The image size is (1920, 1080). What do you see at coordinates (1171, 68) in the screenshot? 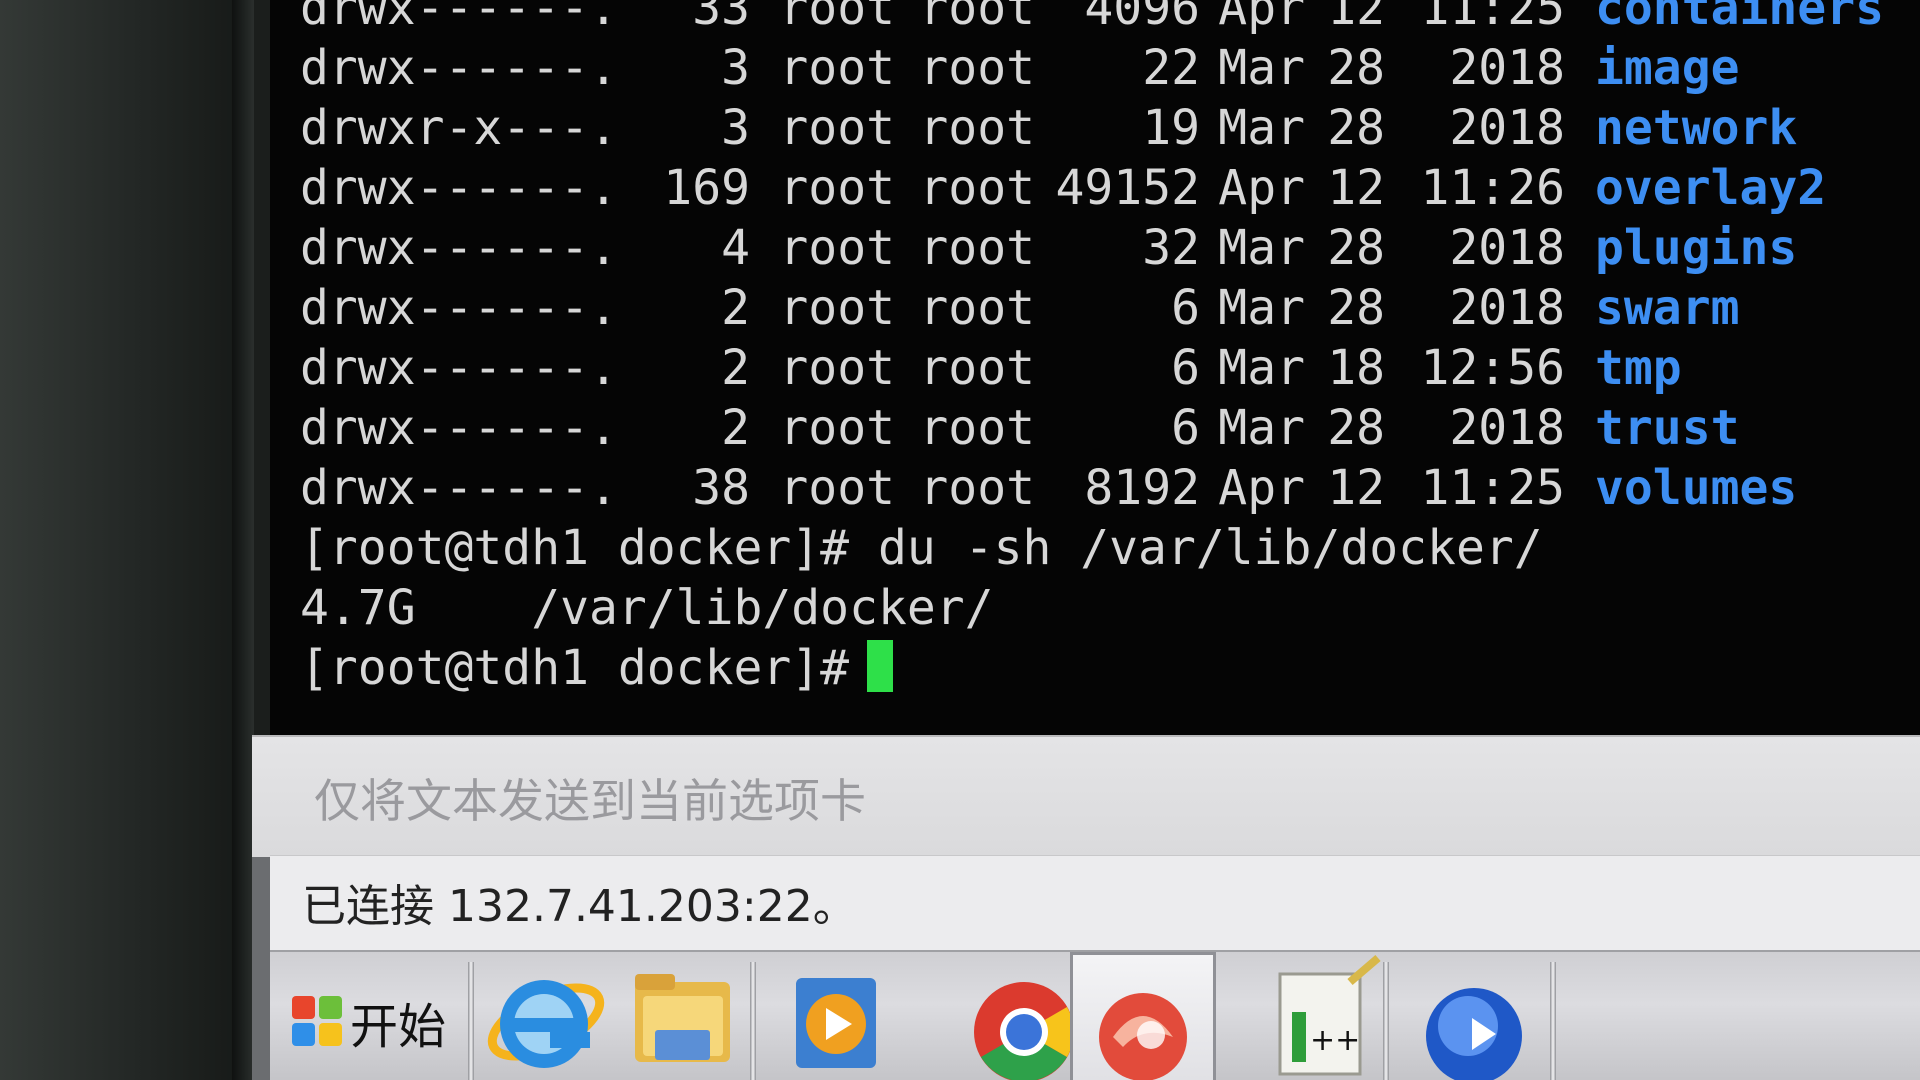
I see `file-size: 22` at bounding box center [1171, 68].